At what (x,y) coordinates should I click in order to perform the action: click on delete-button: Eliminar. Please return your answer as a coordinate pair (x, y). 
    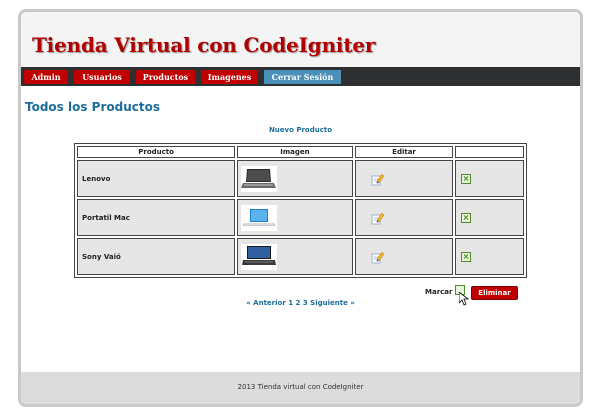
    Looking at the image, I should click on (494, 293).